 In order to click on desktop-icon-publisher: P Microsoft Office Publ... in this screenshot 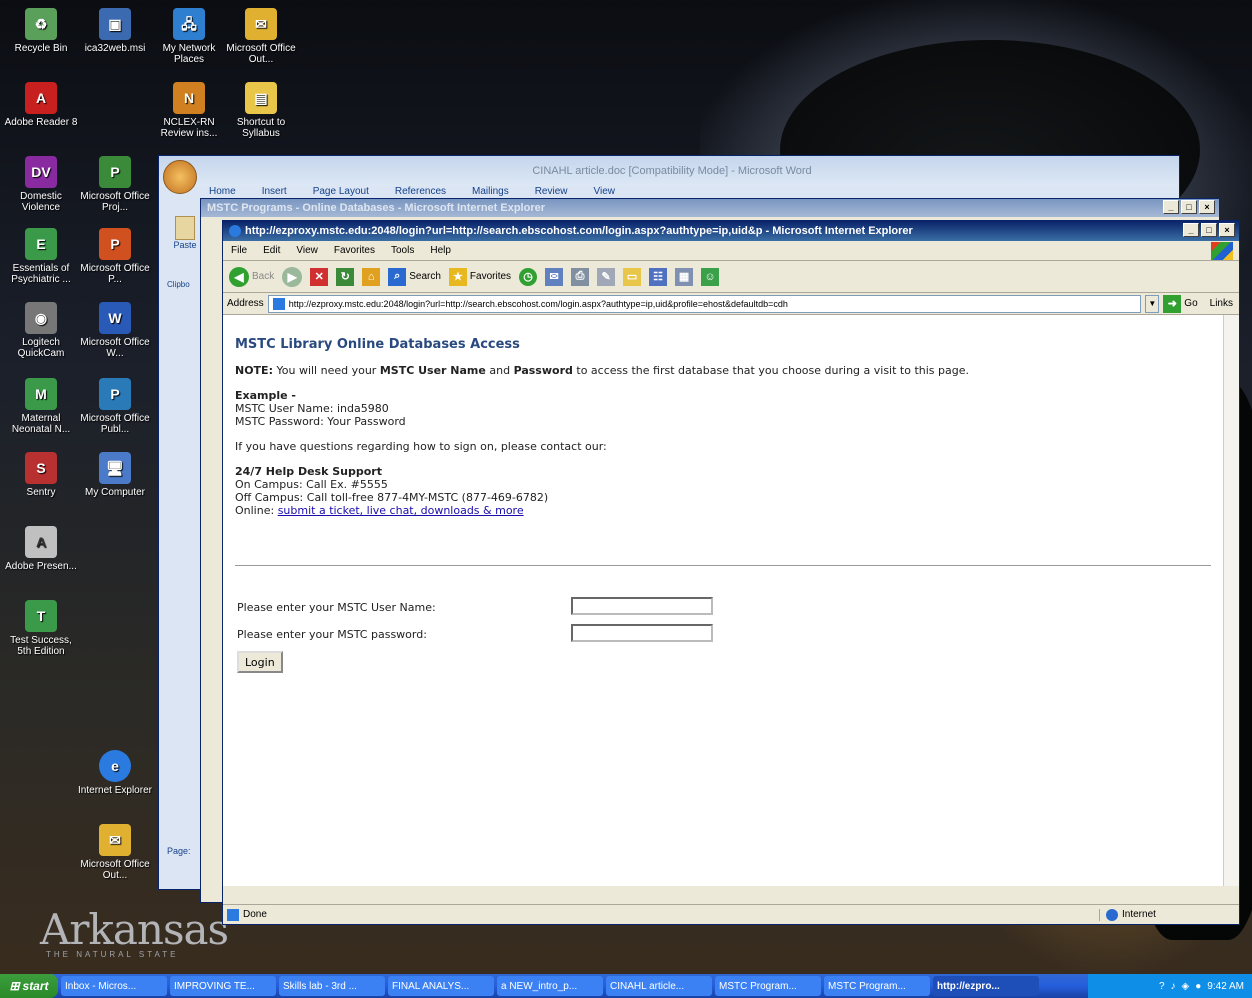, I will do `click(115, 406)`.